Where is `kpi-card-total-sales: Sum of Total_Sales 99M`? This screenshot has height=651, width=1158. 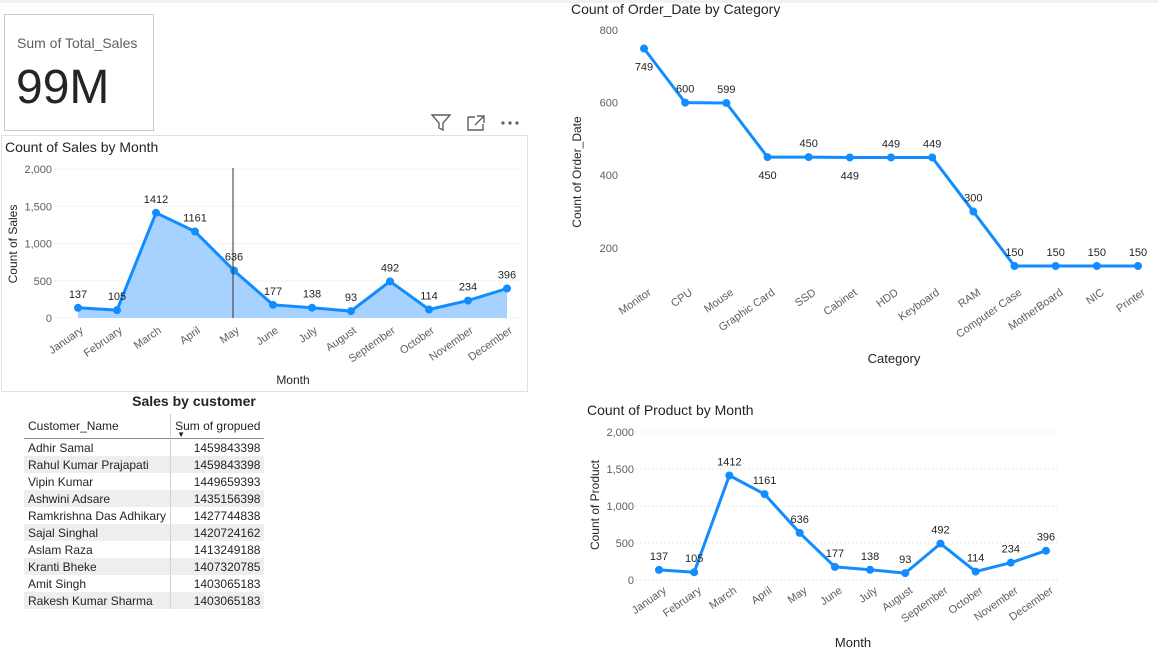
kpi-card-total-sales: Sum of Total_Sales 99M is located at coordinates (79, 72).